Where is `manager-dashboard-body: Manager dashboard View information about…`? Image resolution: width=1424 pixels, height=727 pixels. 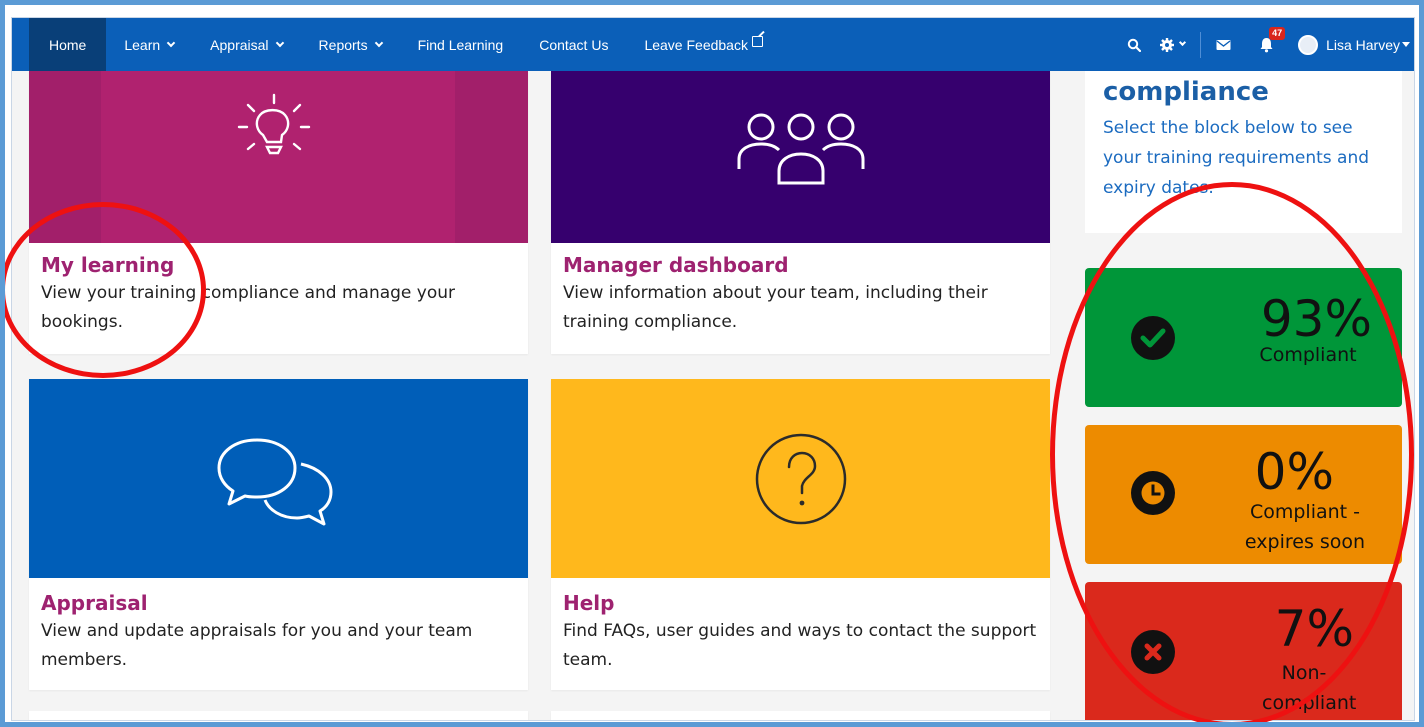 manager-dashboard-body: Manager dashboard View information about… is located at coordinates (801, 295).